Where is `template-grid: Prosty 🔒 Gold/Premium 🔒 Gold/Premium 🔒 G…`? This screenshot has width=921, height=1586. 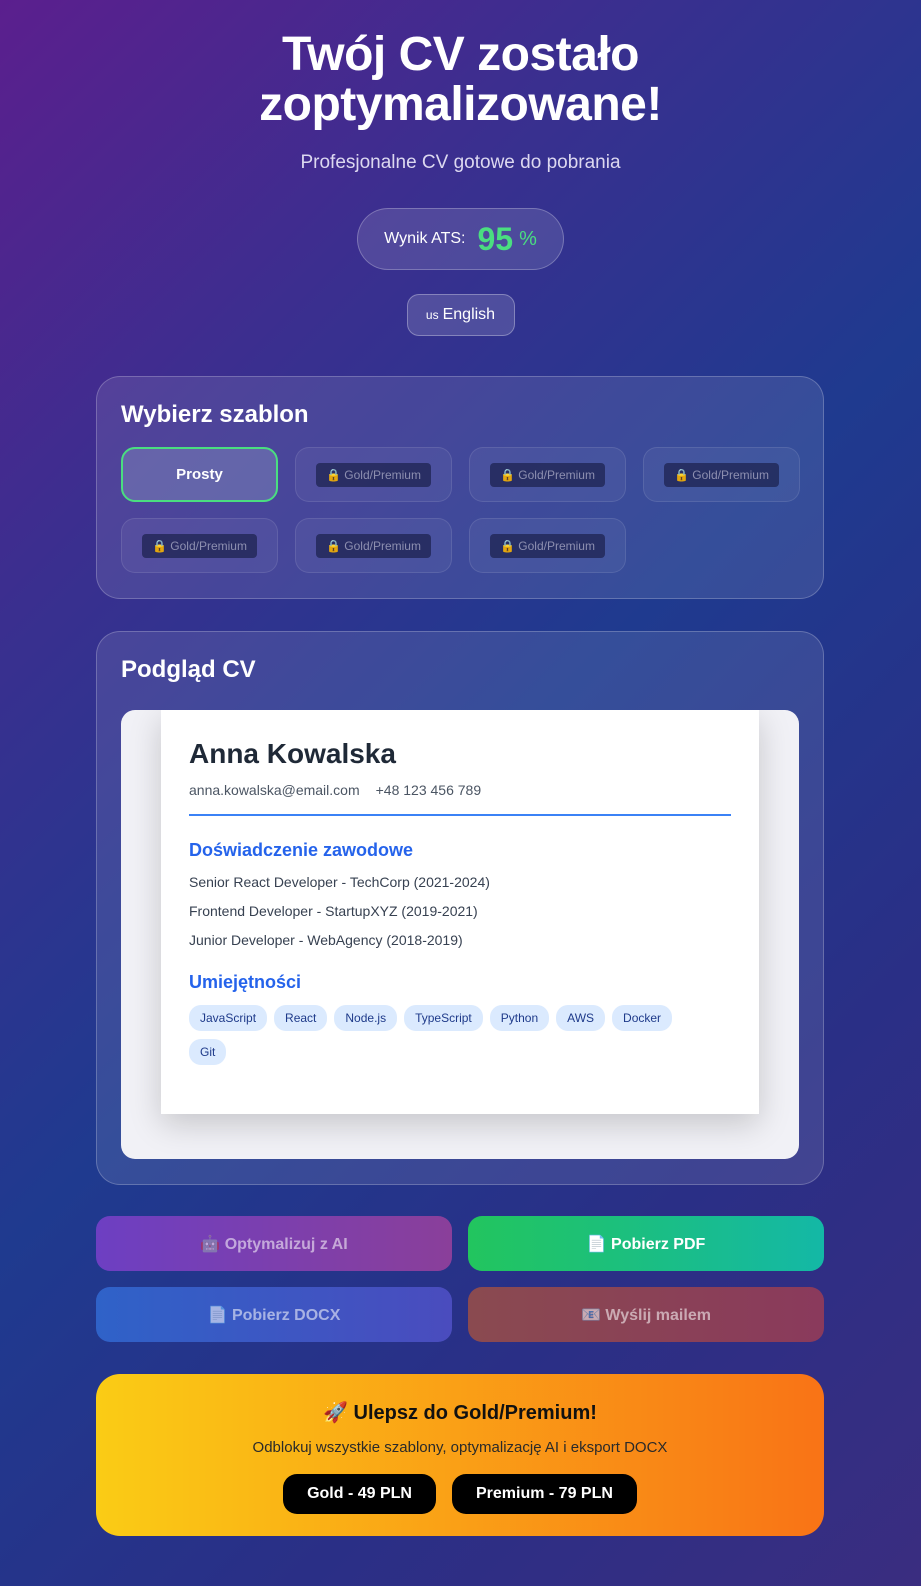
template-grid: Prosty 🔒 Gold/Premium 🔒 Gold/Premium 🔒 G… is located at coordinates (460, 510).